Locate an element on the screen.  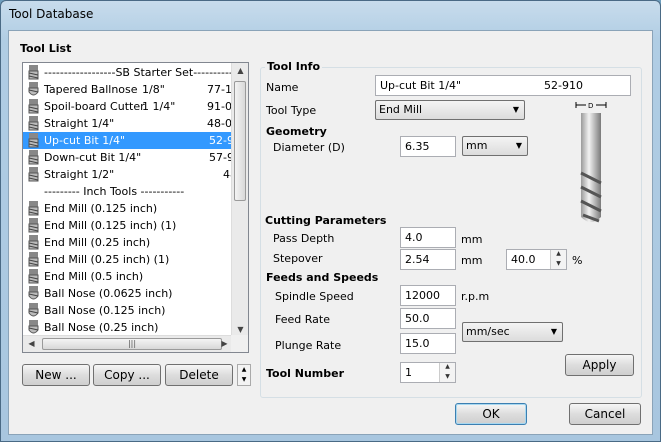
tool-list-item-label: Ball Nose (0.125 inch) is located at coordinates (105, 310).